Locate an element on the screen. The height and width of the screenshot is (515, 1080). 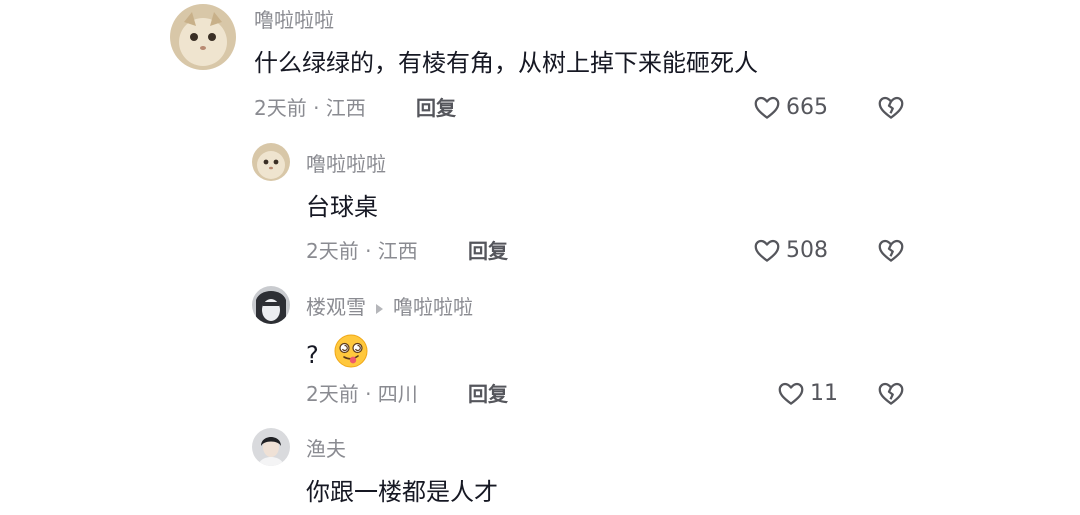
comment-text-row: ? is located at coordinates (337, 354).